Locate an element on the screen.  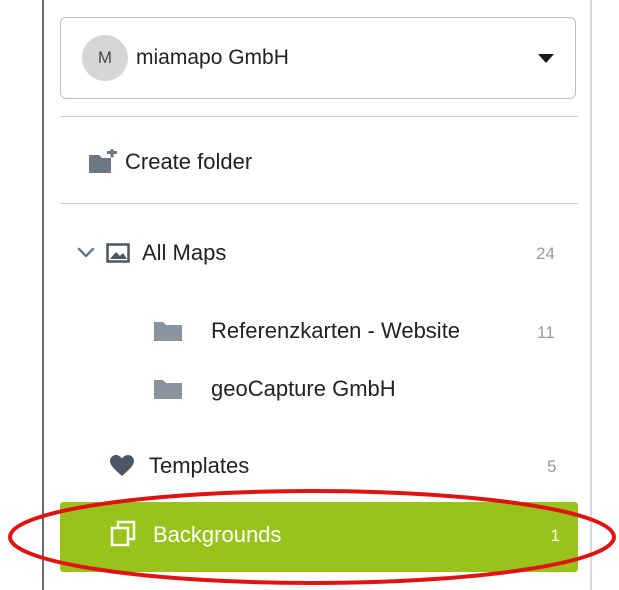
create-folder-label: Create folder is located at coordinates (189, 161).